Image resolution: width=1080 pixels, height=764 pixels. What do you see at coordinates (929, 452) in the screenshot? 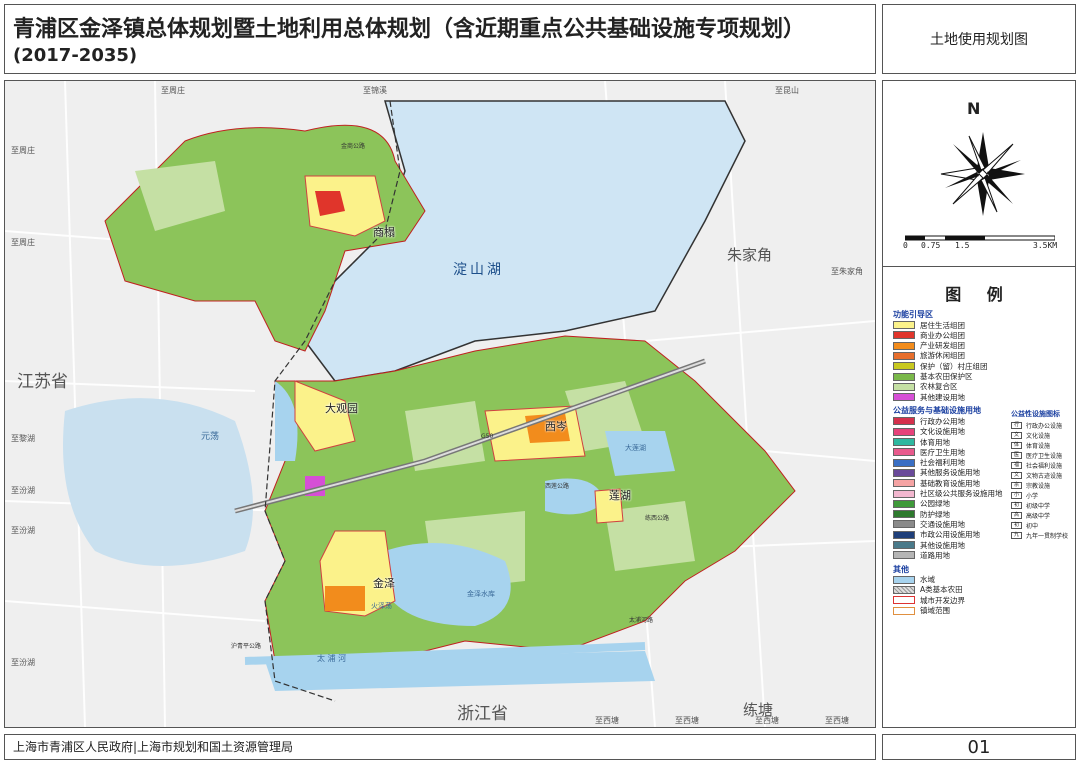
I see `legend-item: 医疗卫生用地` at bounding box center [929, 452].